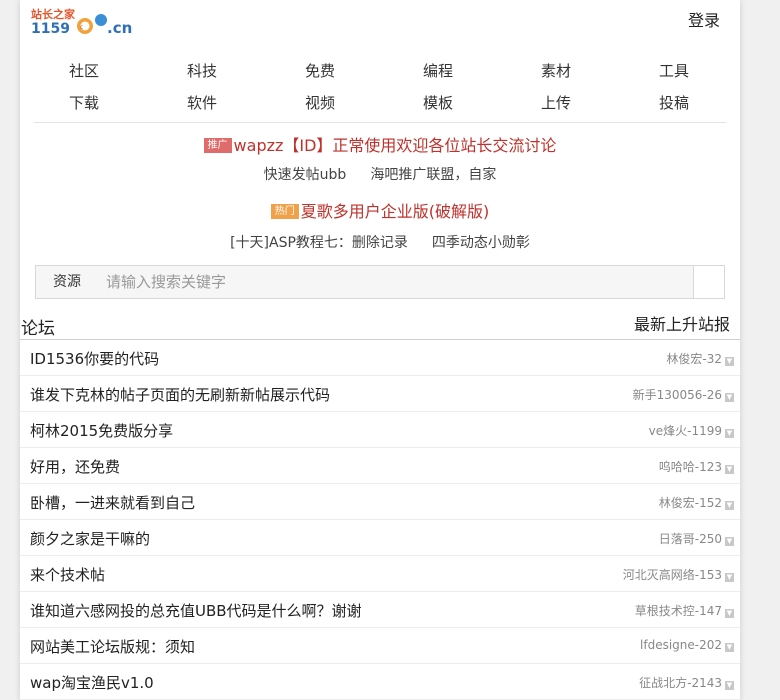 Image resolution: width=780 pixels, height=700 pixels. What do you see at coordinates (677, 395) in the screenshot?
I see `post-author-views: 新手130056-26` at bounding box center [677, 395].